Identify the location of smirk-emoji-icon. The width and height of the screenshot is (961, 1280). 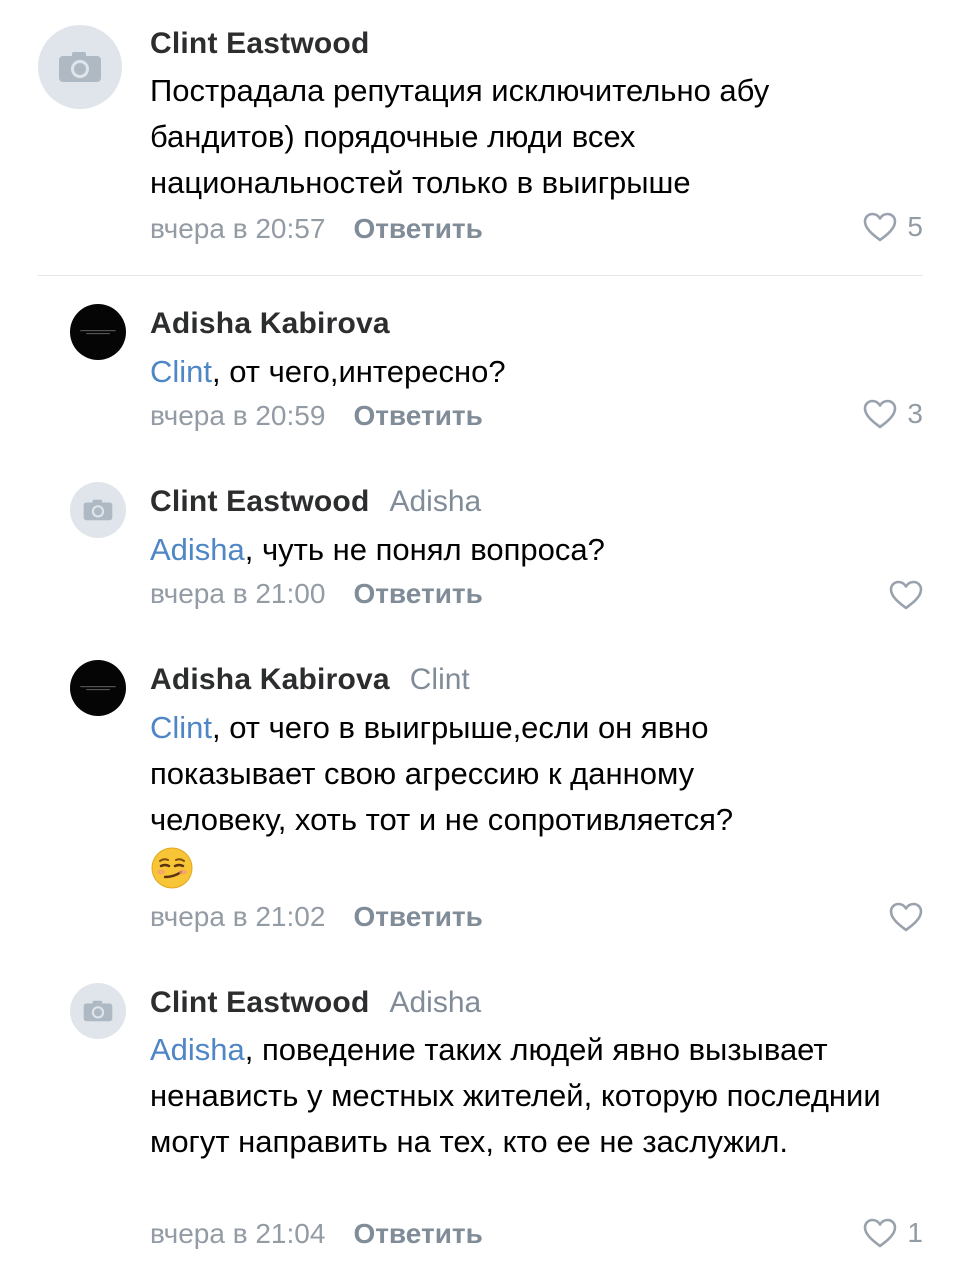
(172, 868).